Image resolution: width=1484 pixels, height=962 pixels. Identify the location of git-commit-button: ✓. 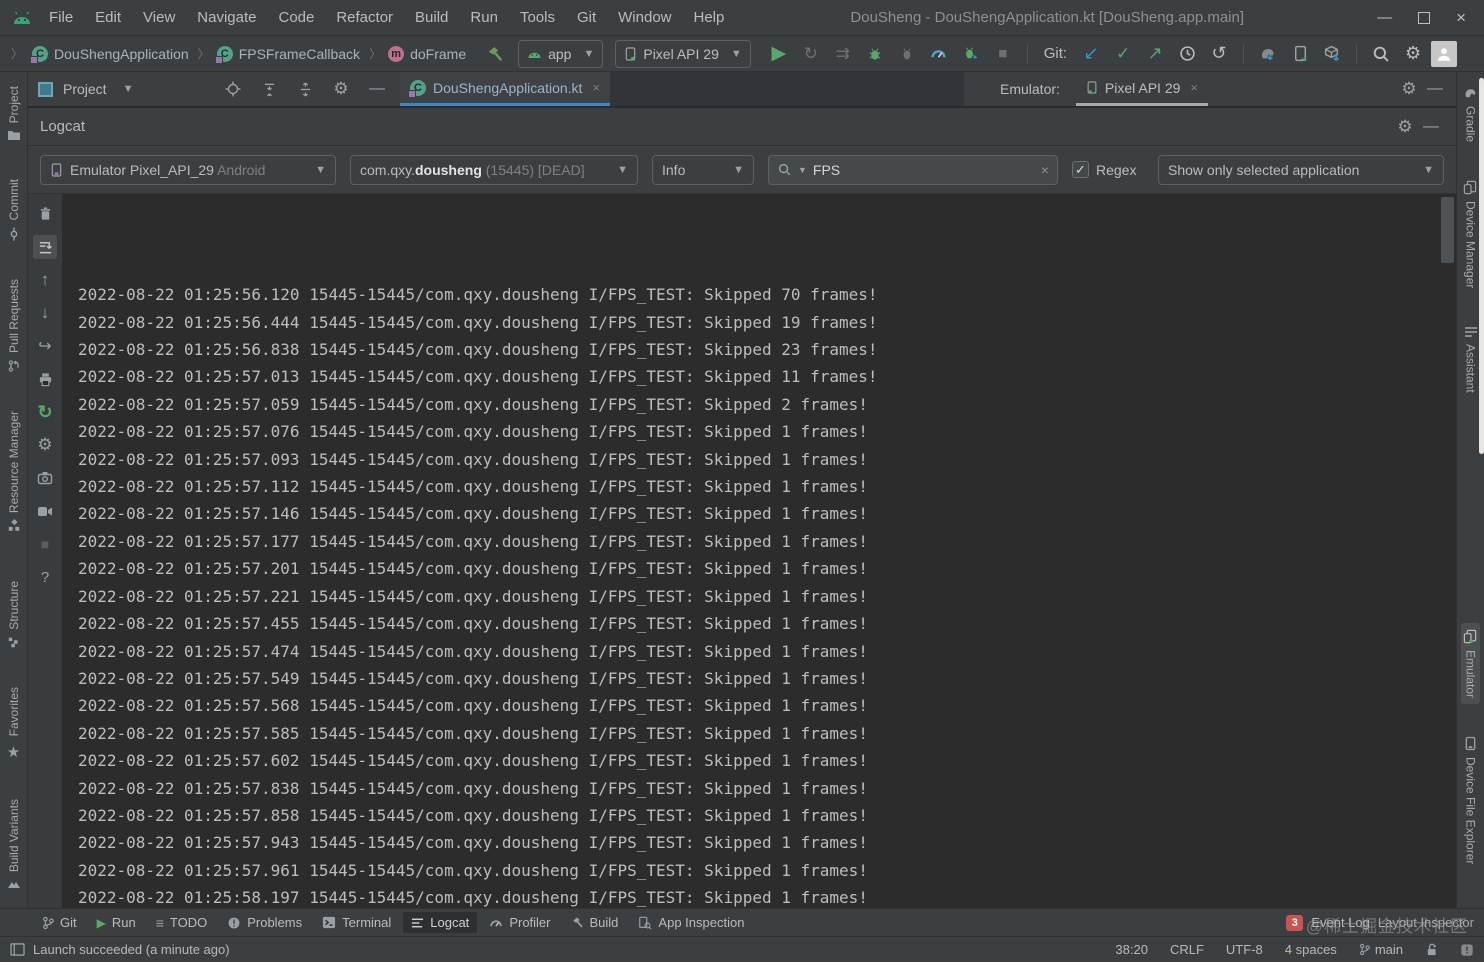
(1123, 54).